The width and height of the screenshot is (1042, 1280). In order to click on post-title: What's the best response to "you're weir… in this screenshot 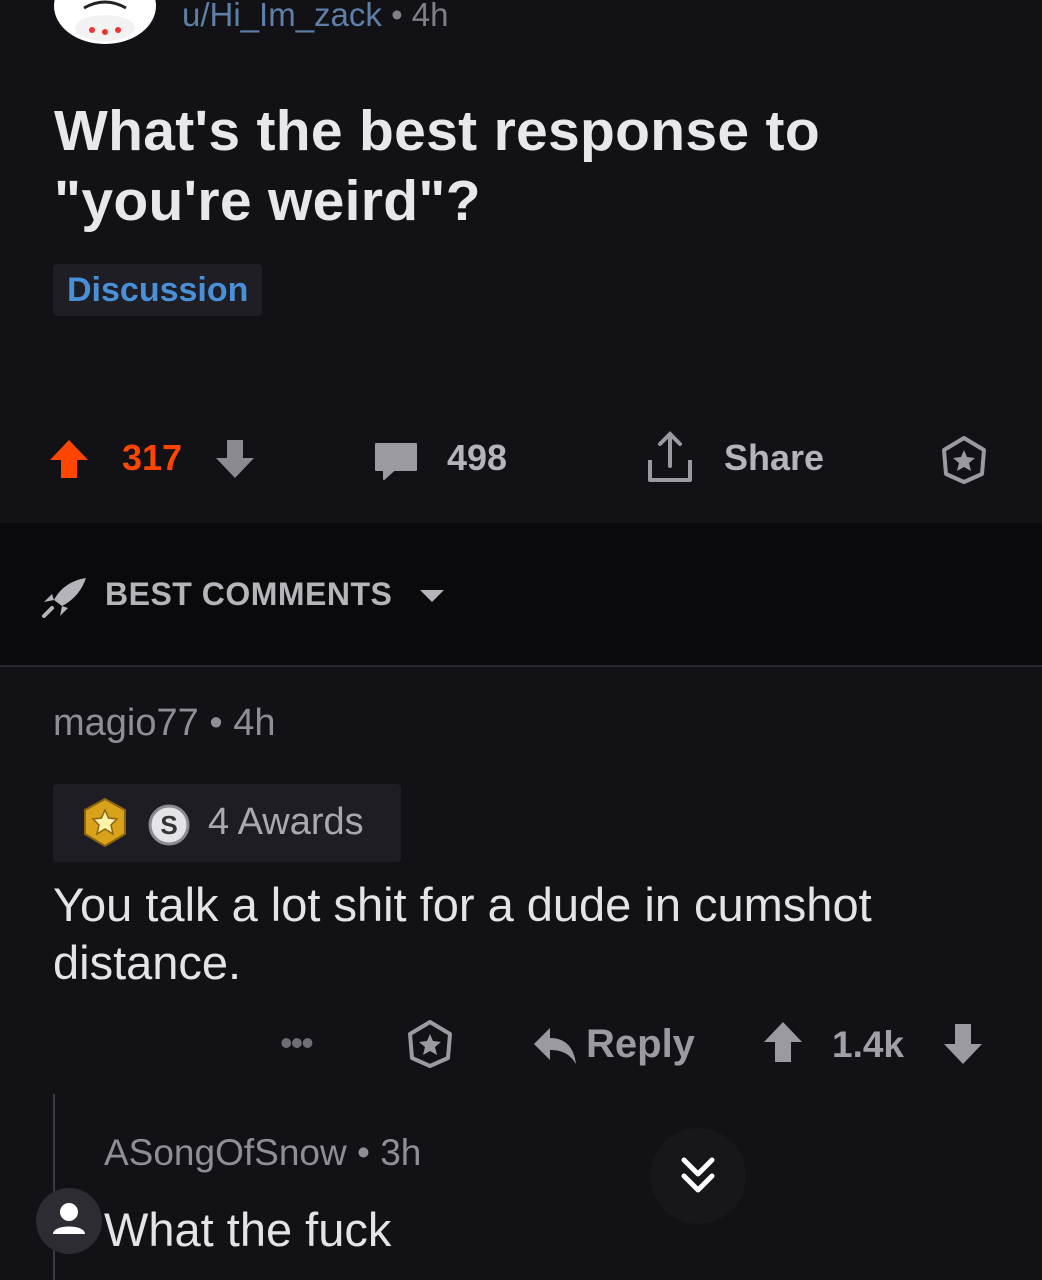, I will do `click(437, 166)`.